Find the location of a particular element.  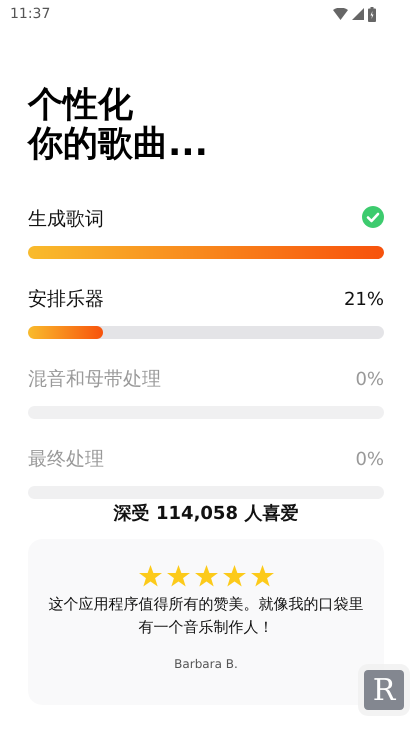

step-label: 安排乐器 is located at coordinates (66, 299).